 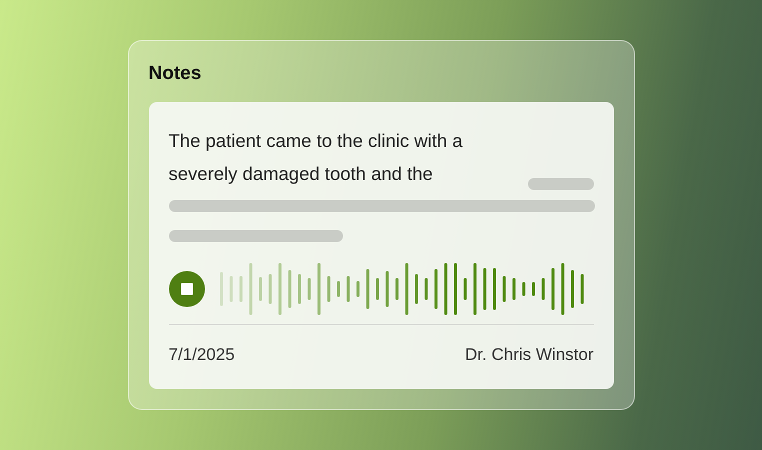 What do you see at coordinates (316, 157) in the screenshot?
I see `note-text: The patient came to the clinic with a severely damaged tooth and the` at bounding box center [316, 157].